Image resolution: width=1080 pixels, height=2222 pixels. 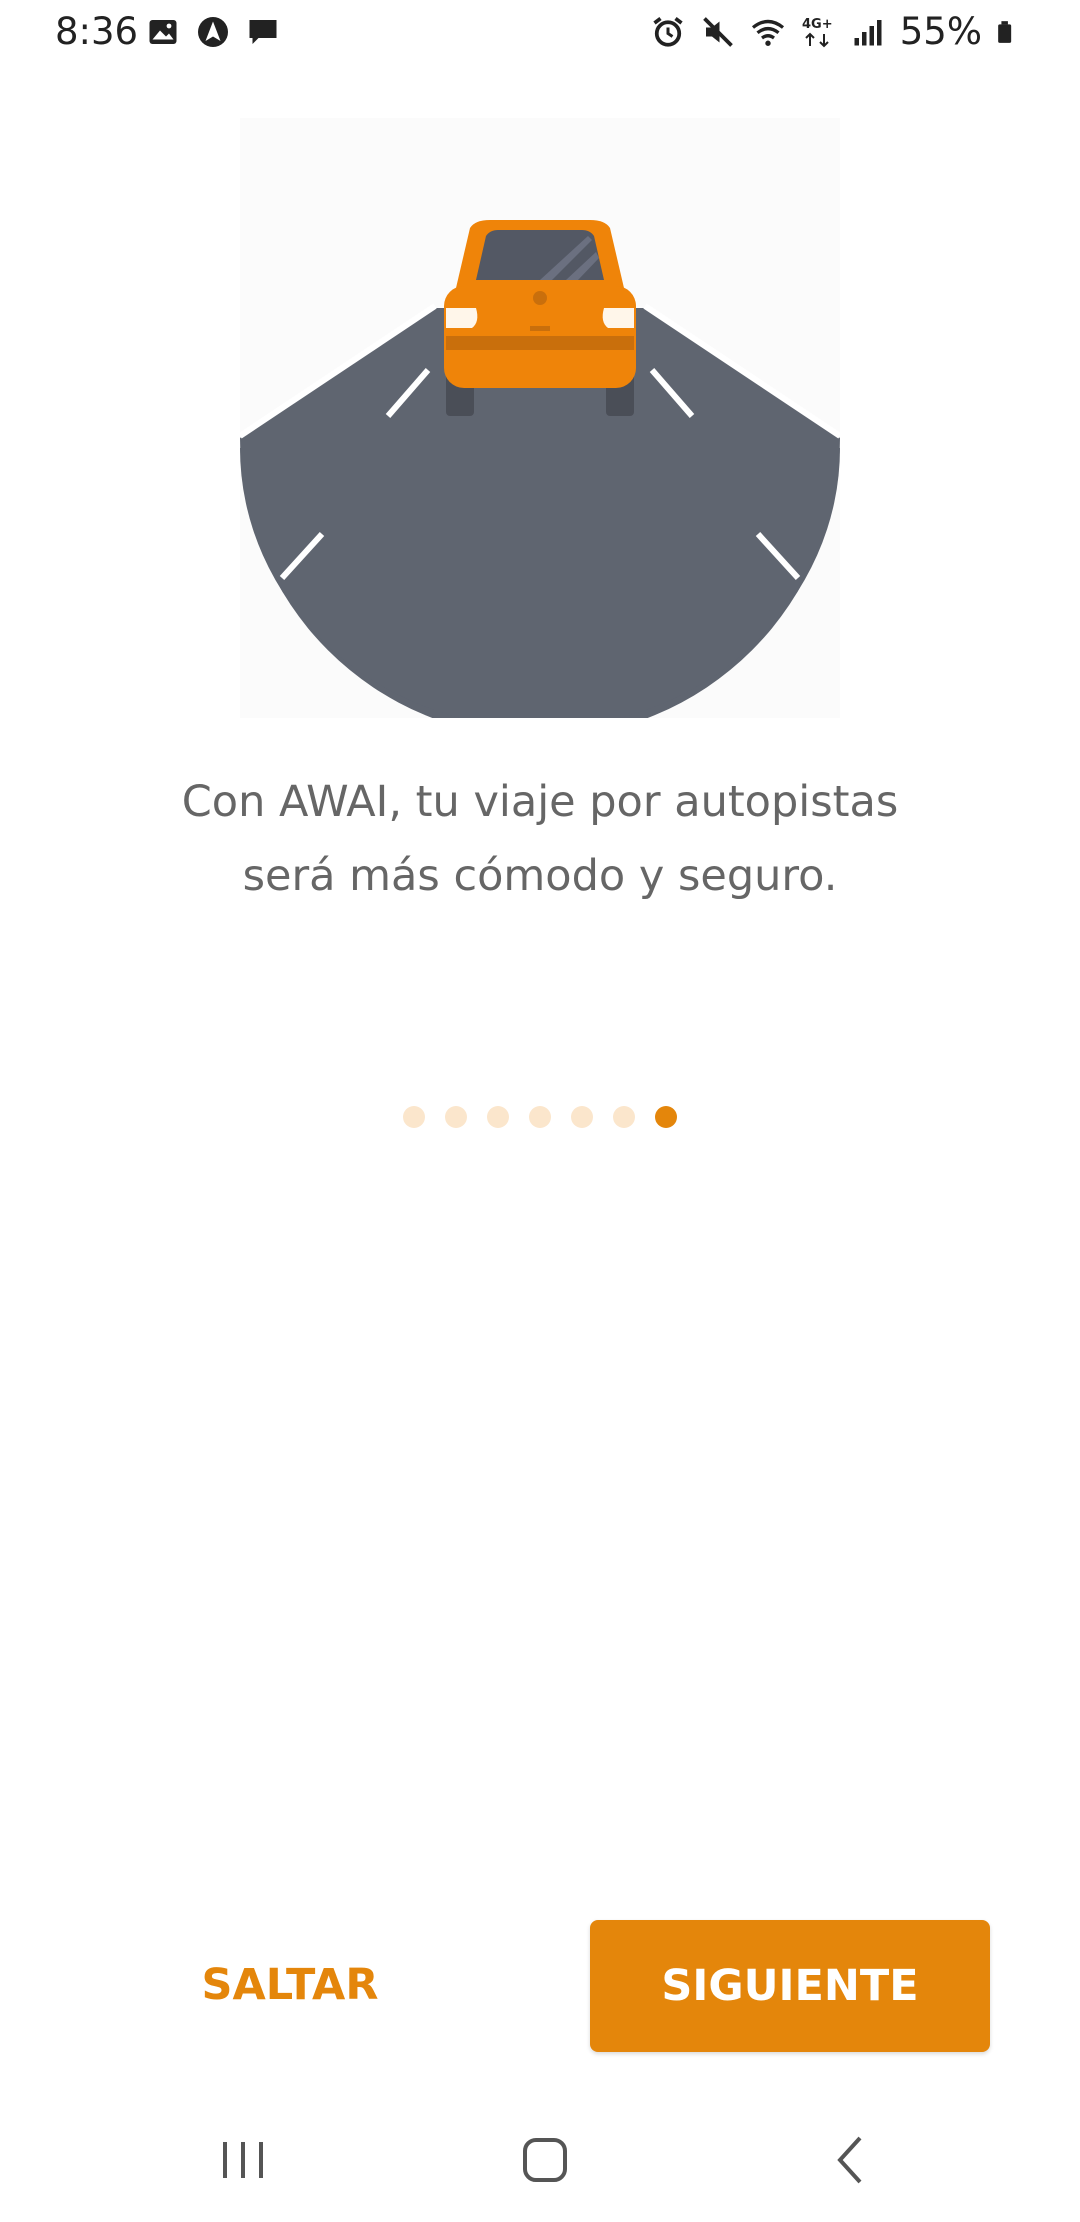 What do you see at coordinates (243, 2160) in the screenshot?
I see `recents-icon` at bounding box center [243, 2160].